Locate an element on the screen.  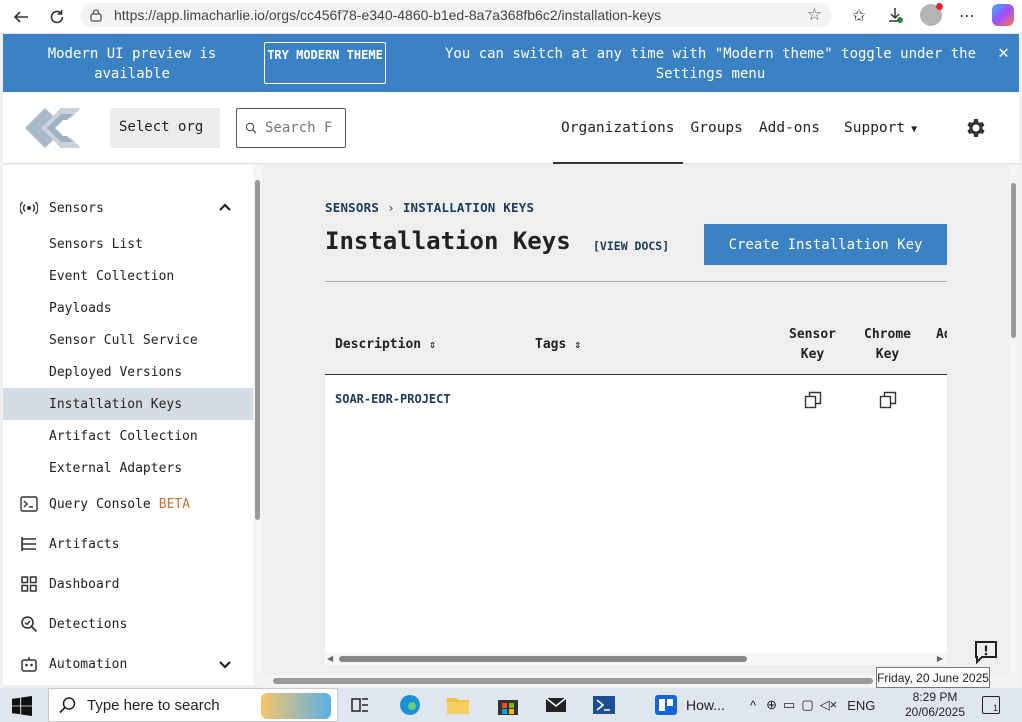
tray-network-icon: ▭ is located at coordinates (789, 705).